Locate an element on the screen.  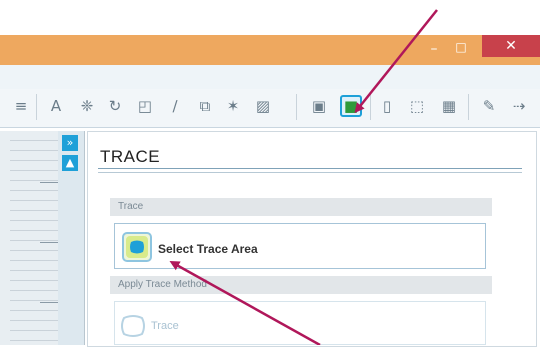
select-trace-area-label: Select Trace Area is located at coordinates (208, 249).